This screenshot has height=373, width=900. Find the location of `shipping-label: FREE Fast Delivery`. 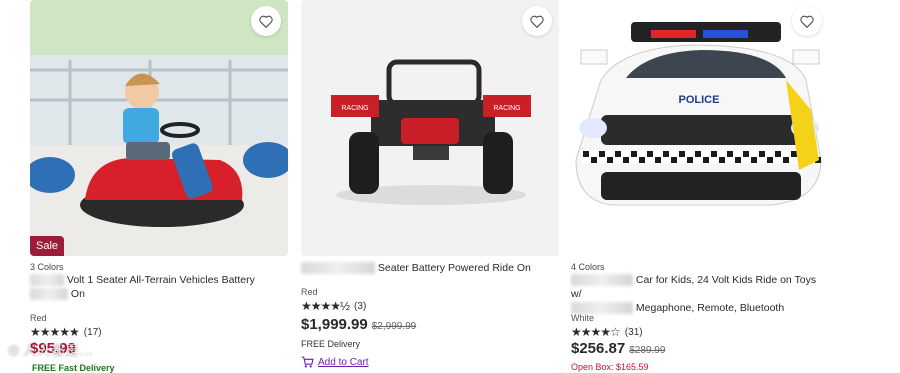

shipping-label: FREE Fast Delivery is located at coordinates (73, 368).